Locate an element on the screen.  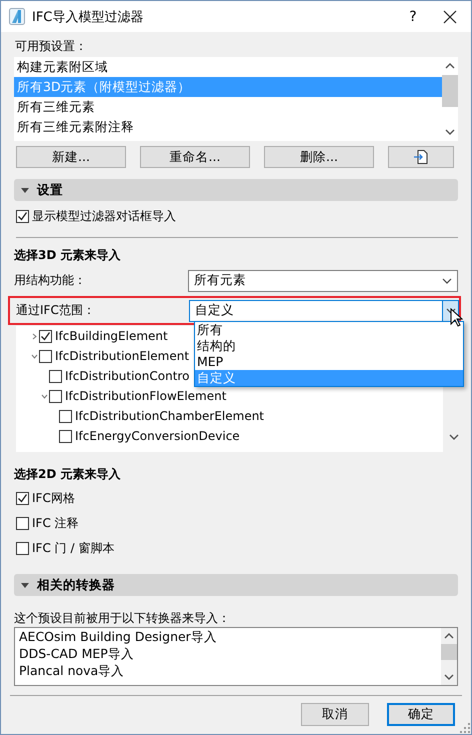
tree-item-label: IfcDistributionChamberElement is located at coordinates (169, 416).